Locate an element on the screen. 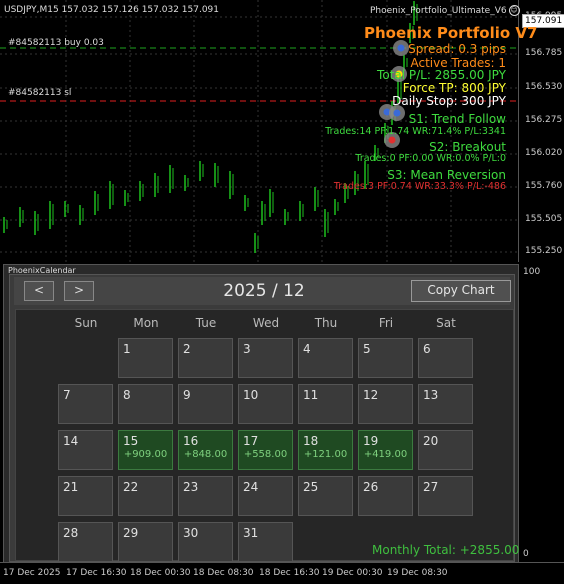  calendar-day-cell: 7 is located at coordinates (85, 404).